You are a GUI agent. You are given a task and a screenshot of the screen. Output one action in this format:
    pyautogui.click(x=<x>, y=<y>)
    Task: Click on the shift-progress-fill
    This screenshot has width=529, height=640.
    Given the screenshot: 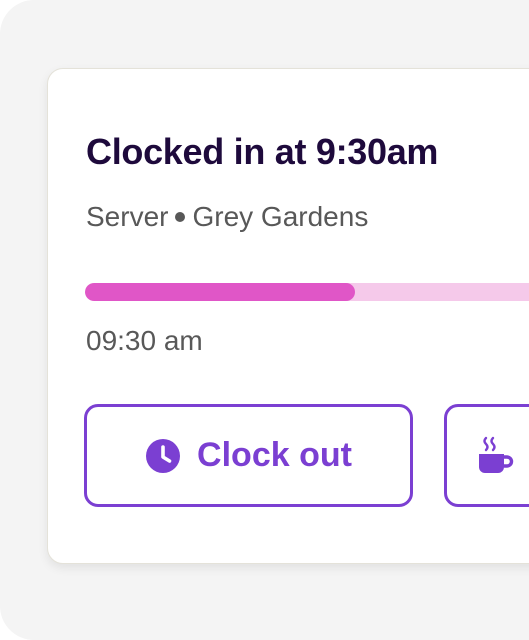 What is the action you would take?
    pyautogui.click(x=220, y=292)
    